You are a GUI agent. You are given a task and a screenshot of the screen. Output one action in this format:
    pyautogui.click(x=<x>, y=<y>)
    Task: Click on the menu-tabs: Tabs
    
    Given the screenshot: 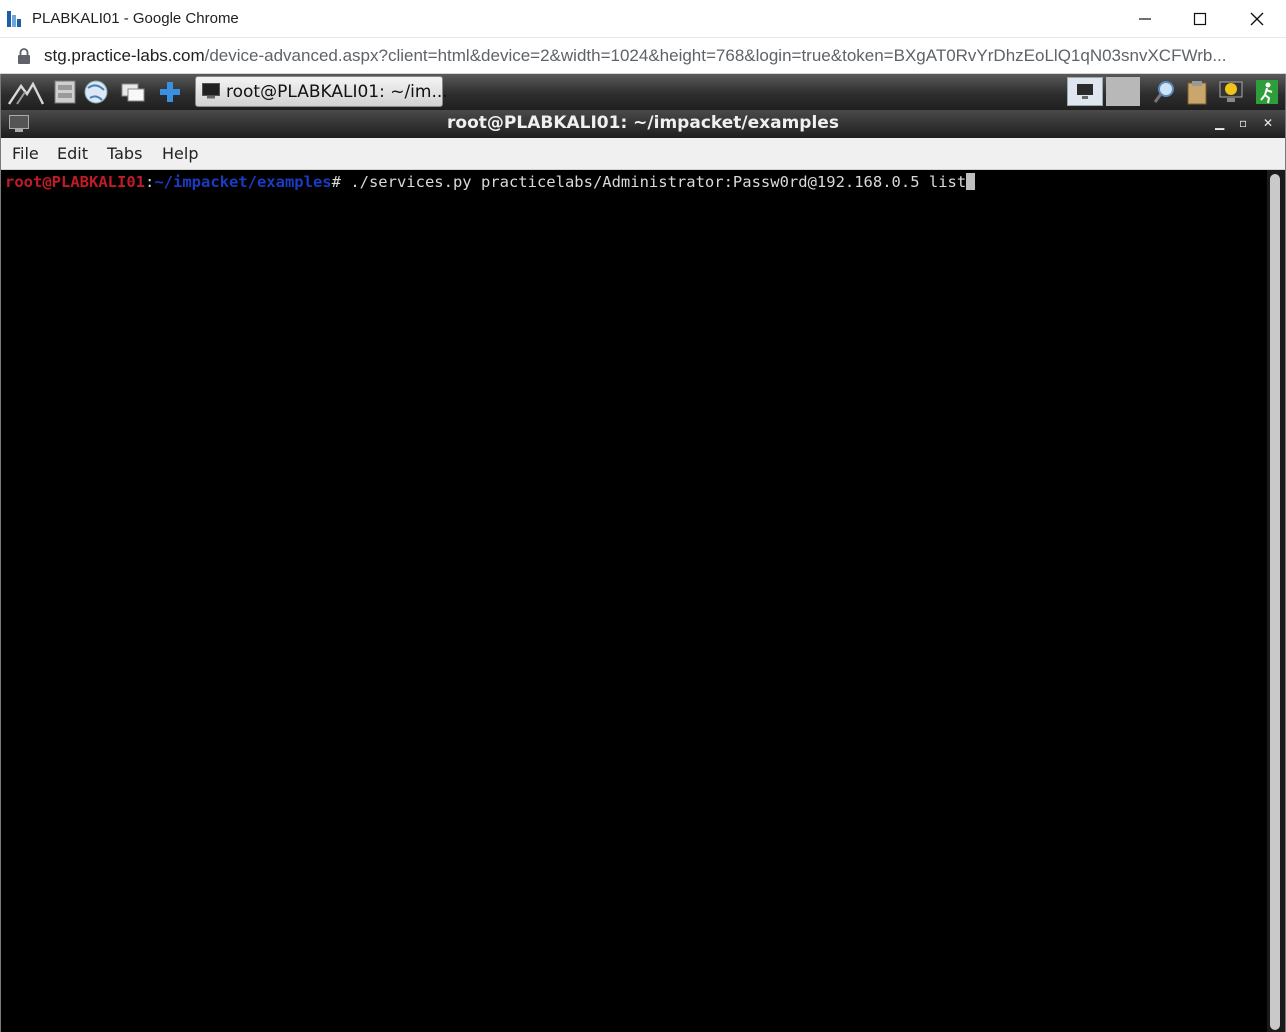 What is the action you would take?
    pyautogui.click(x=124, y=153)
    